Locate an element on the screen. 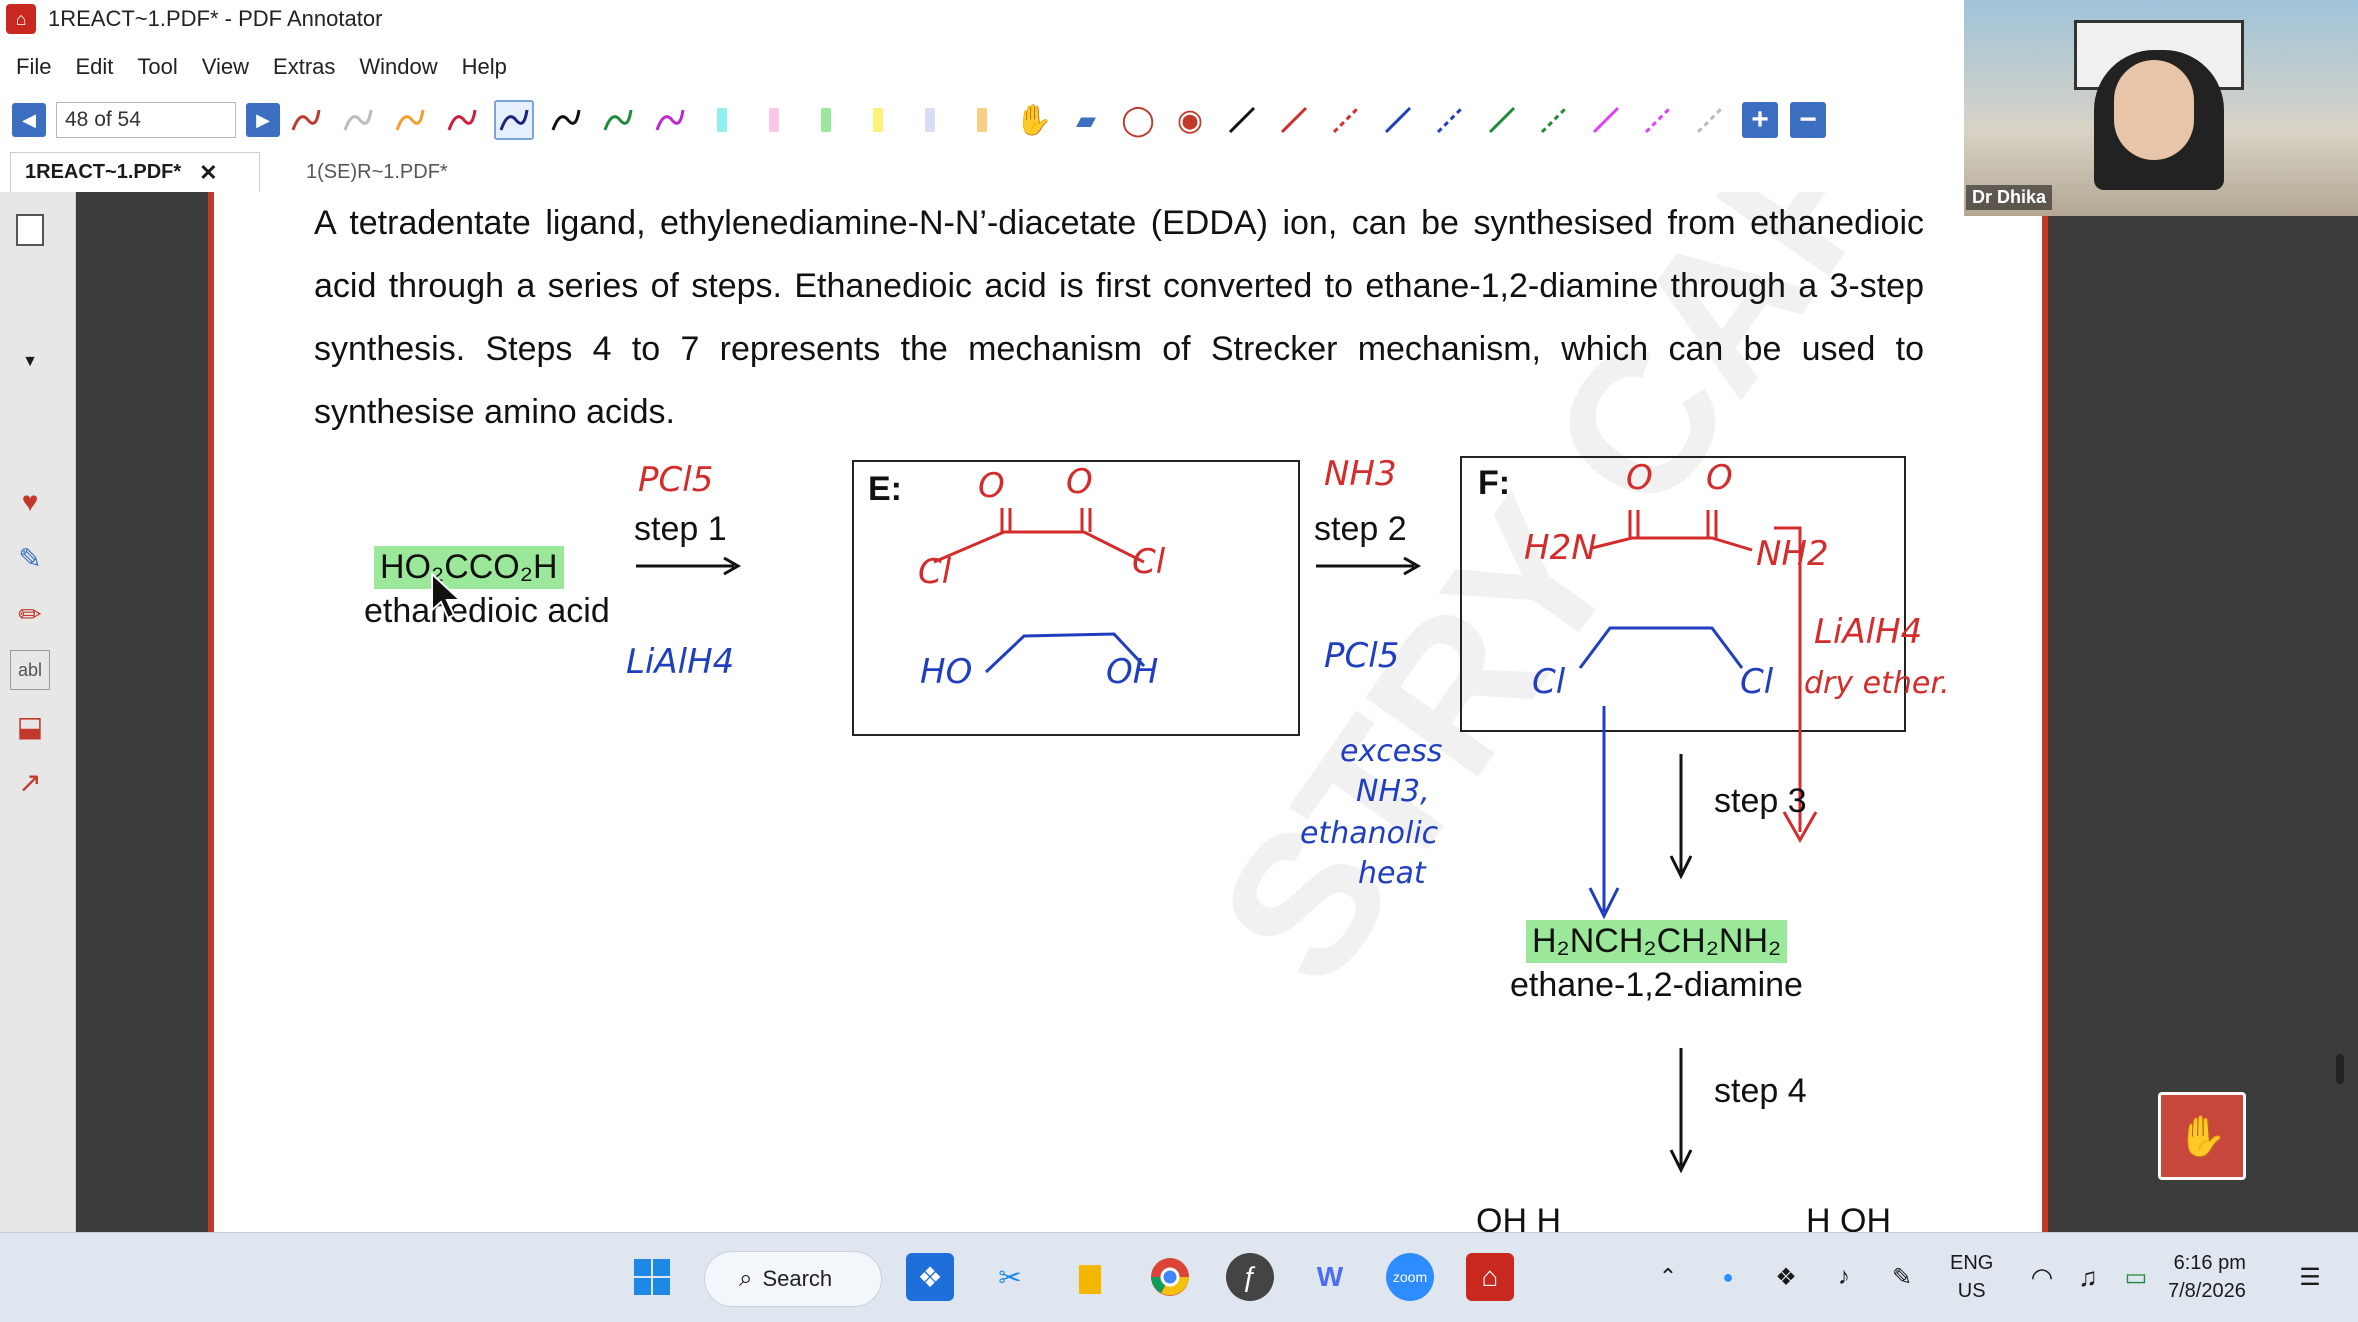 The image size is (2358, 1322). window-title: 1REACT~1.PDF* - PDF Annotator is located at coordinates (215, 18).